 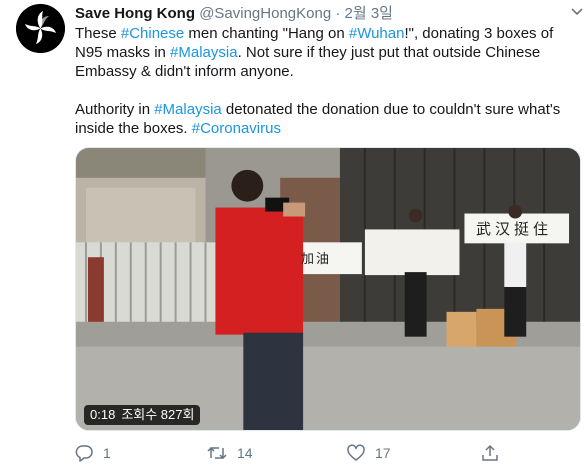 I want to click on hashtag-link: #Coronavirus, so click(x=236, y=128).